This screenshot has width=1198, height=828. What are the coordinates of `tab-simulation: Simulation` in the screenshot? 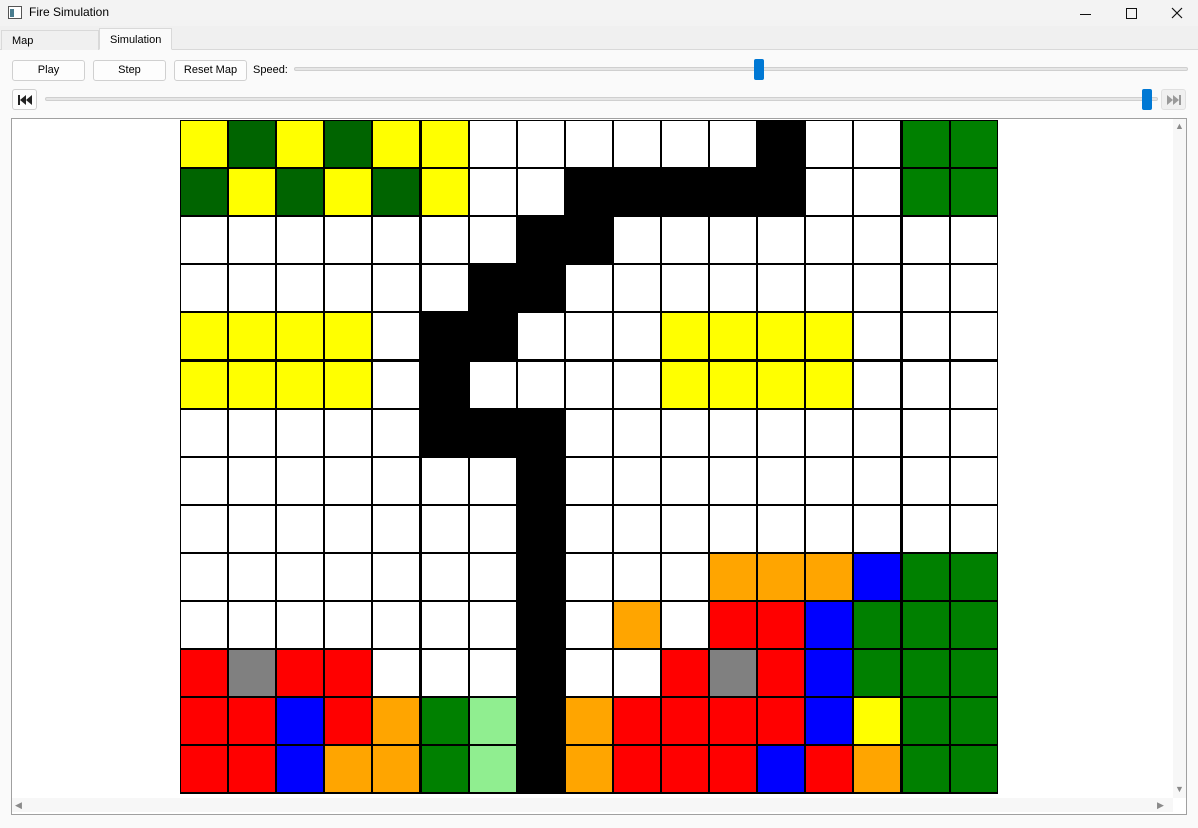 It's located at (135, 39).